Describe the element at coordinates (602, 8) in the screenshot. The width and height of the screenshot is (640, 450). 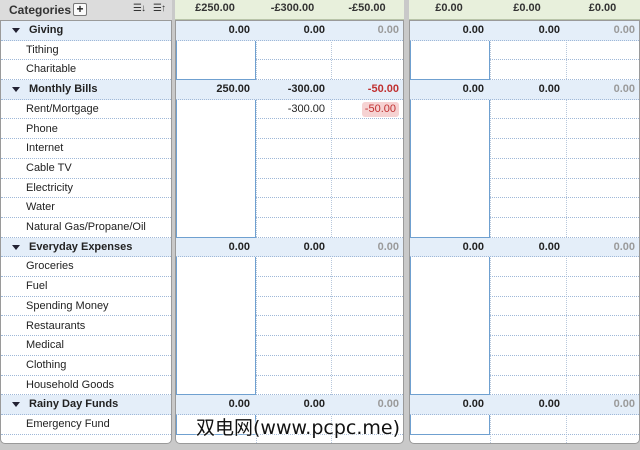
I see `month2-balance: £0.00` at that location.